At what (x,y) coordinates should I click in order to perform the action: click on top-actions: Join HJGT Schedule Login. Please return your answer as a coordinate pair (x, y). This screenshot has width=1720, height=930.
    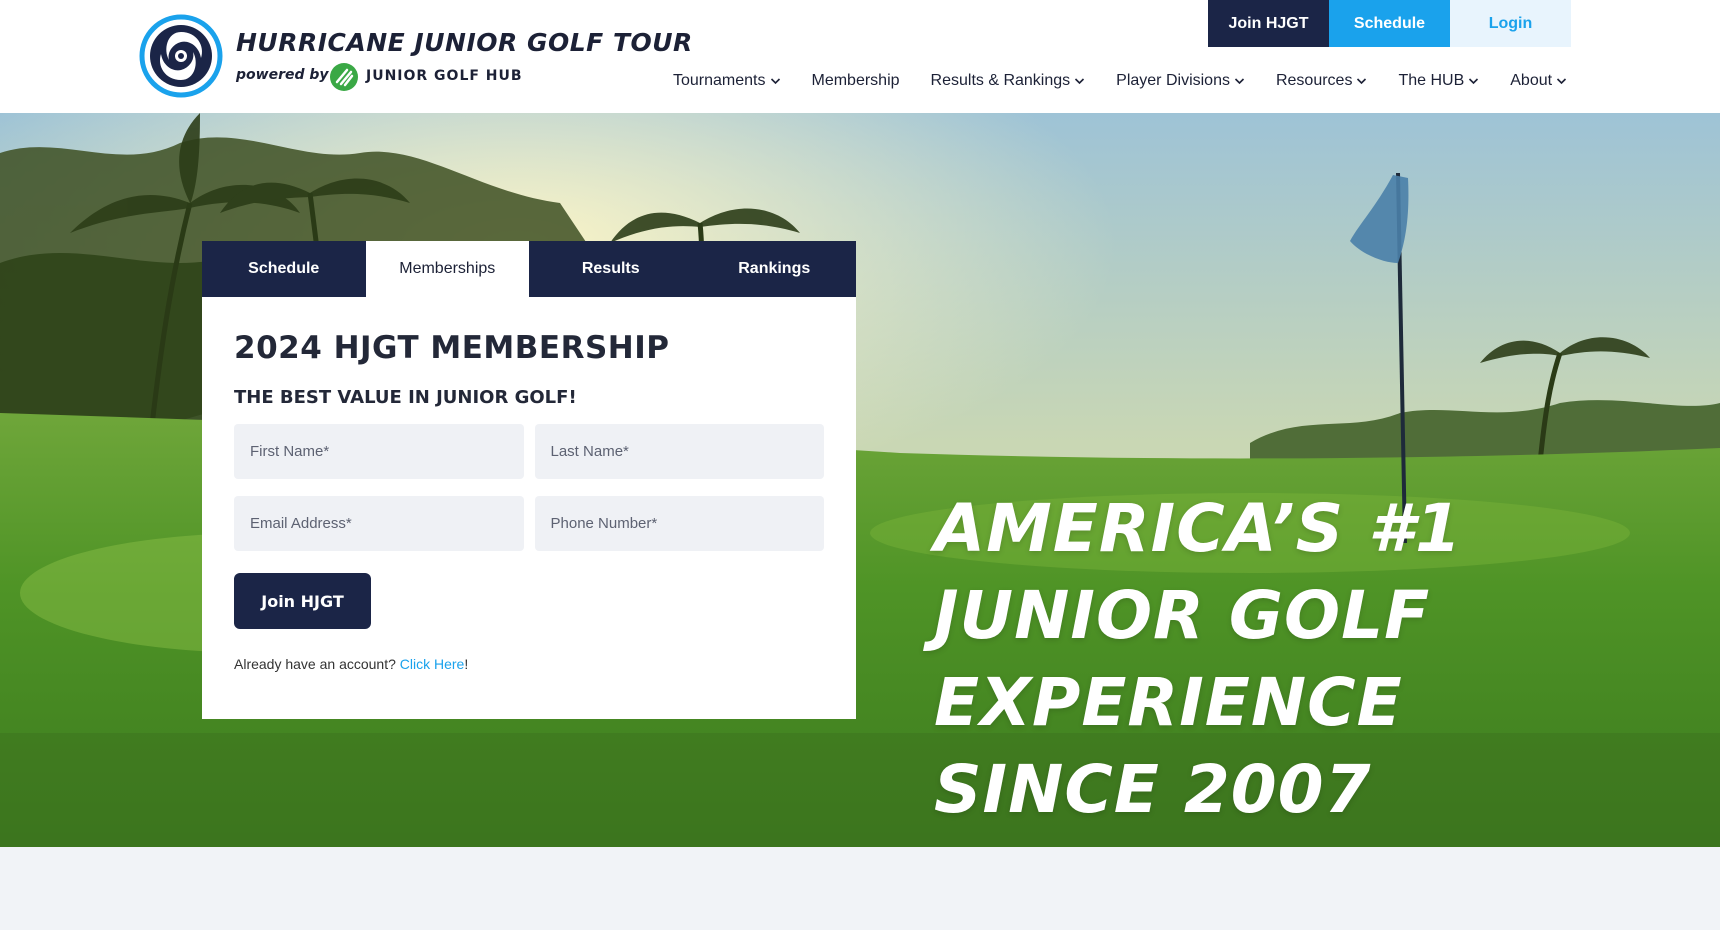
    Looking at the image, I should click on (1389, 23).